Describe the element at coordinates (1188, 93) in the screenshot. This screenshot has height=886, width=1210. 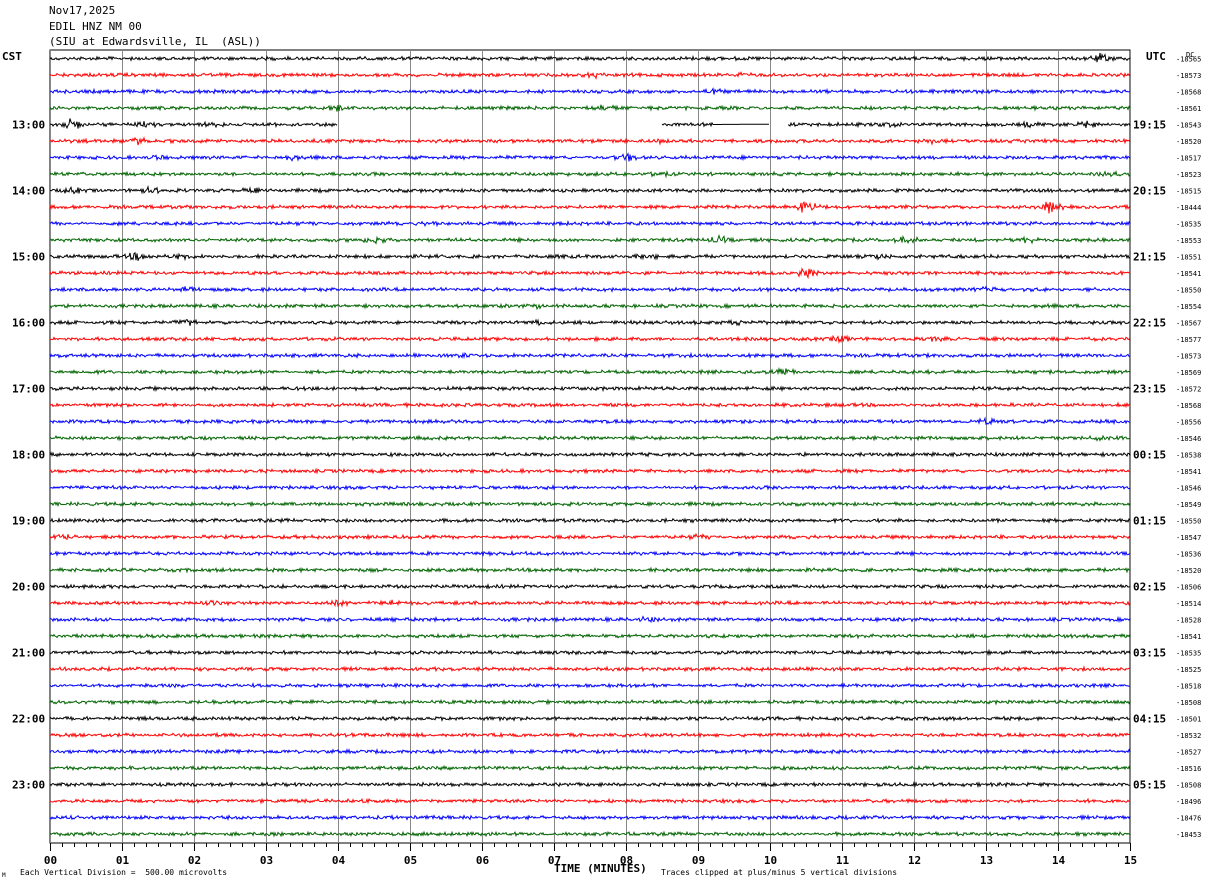
I see `trace-offset-label: -18568` at that location.